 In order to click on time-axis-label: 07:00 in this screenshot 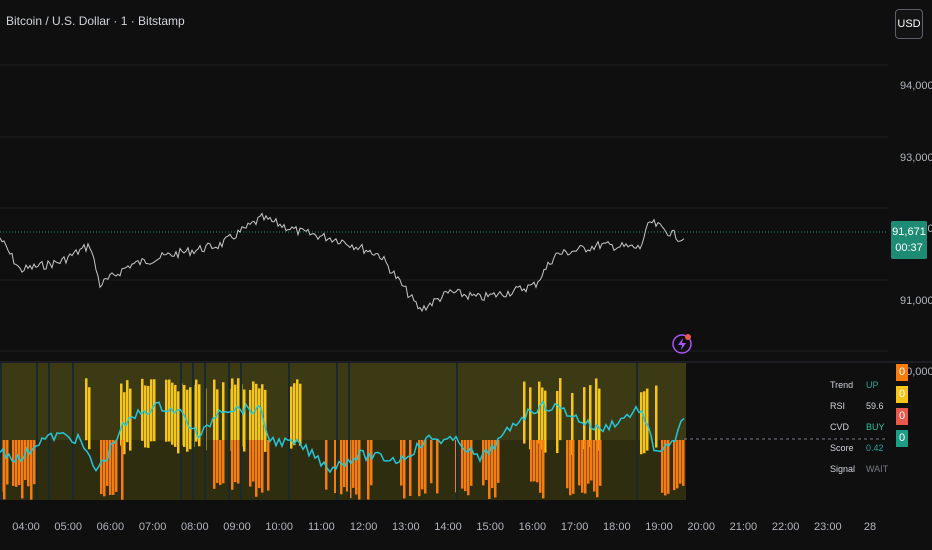, I will do `click(152, 527)`.